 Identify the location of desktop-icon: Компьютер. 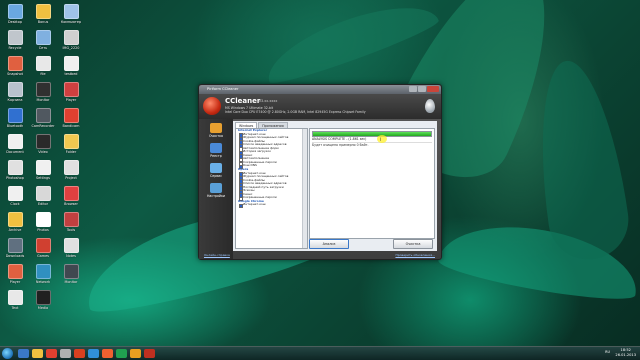
(71, 14).